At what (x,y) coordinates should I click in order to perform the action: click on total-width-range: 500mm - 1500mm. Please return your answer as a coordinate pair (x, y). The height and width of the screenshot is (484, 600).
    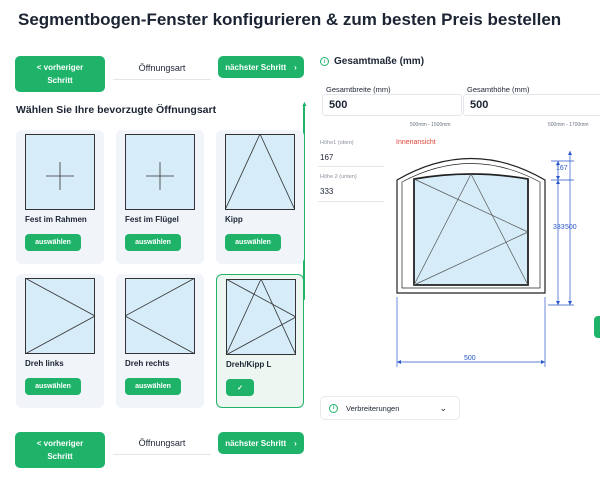
    Looking at the image, I should click on (430, 125).